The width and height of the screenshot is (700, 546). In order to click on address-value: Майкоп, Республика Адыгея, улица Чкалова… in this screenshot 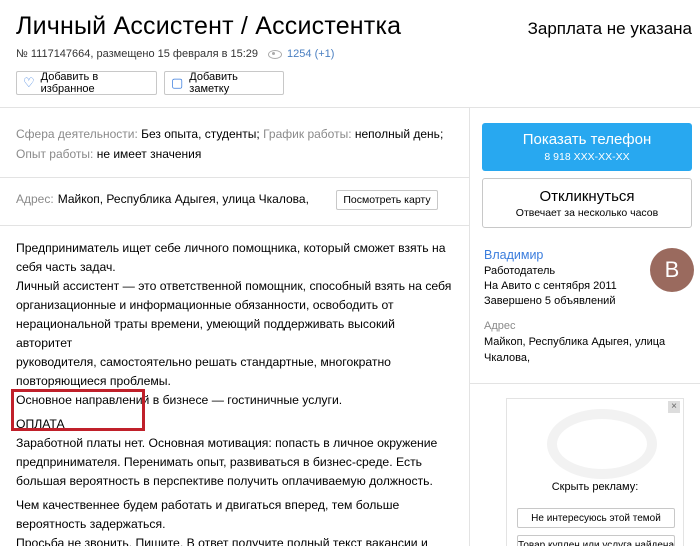, I will do `click(183, 199)`.